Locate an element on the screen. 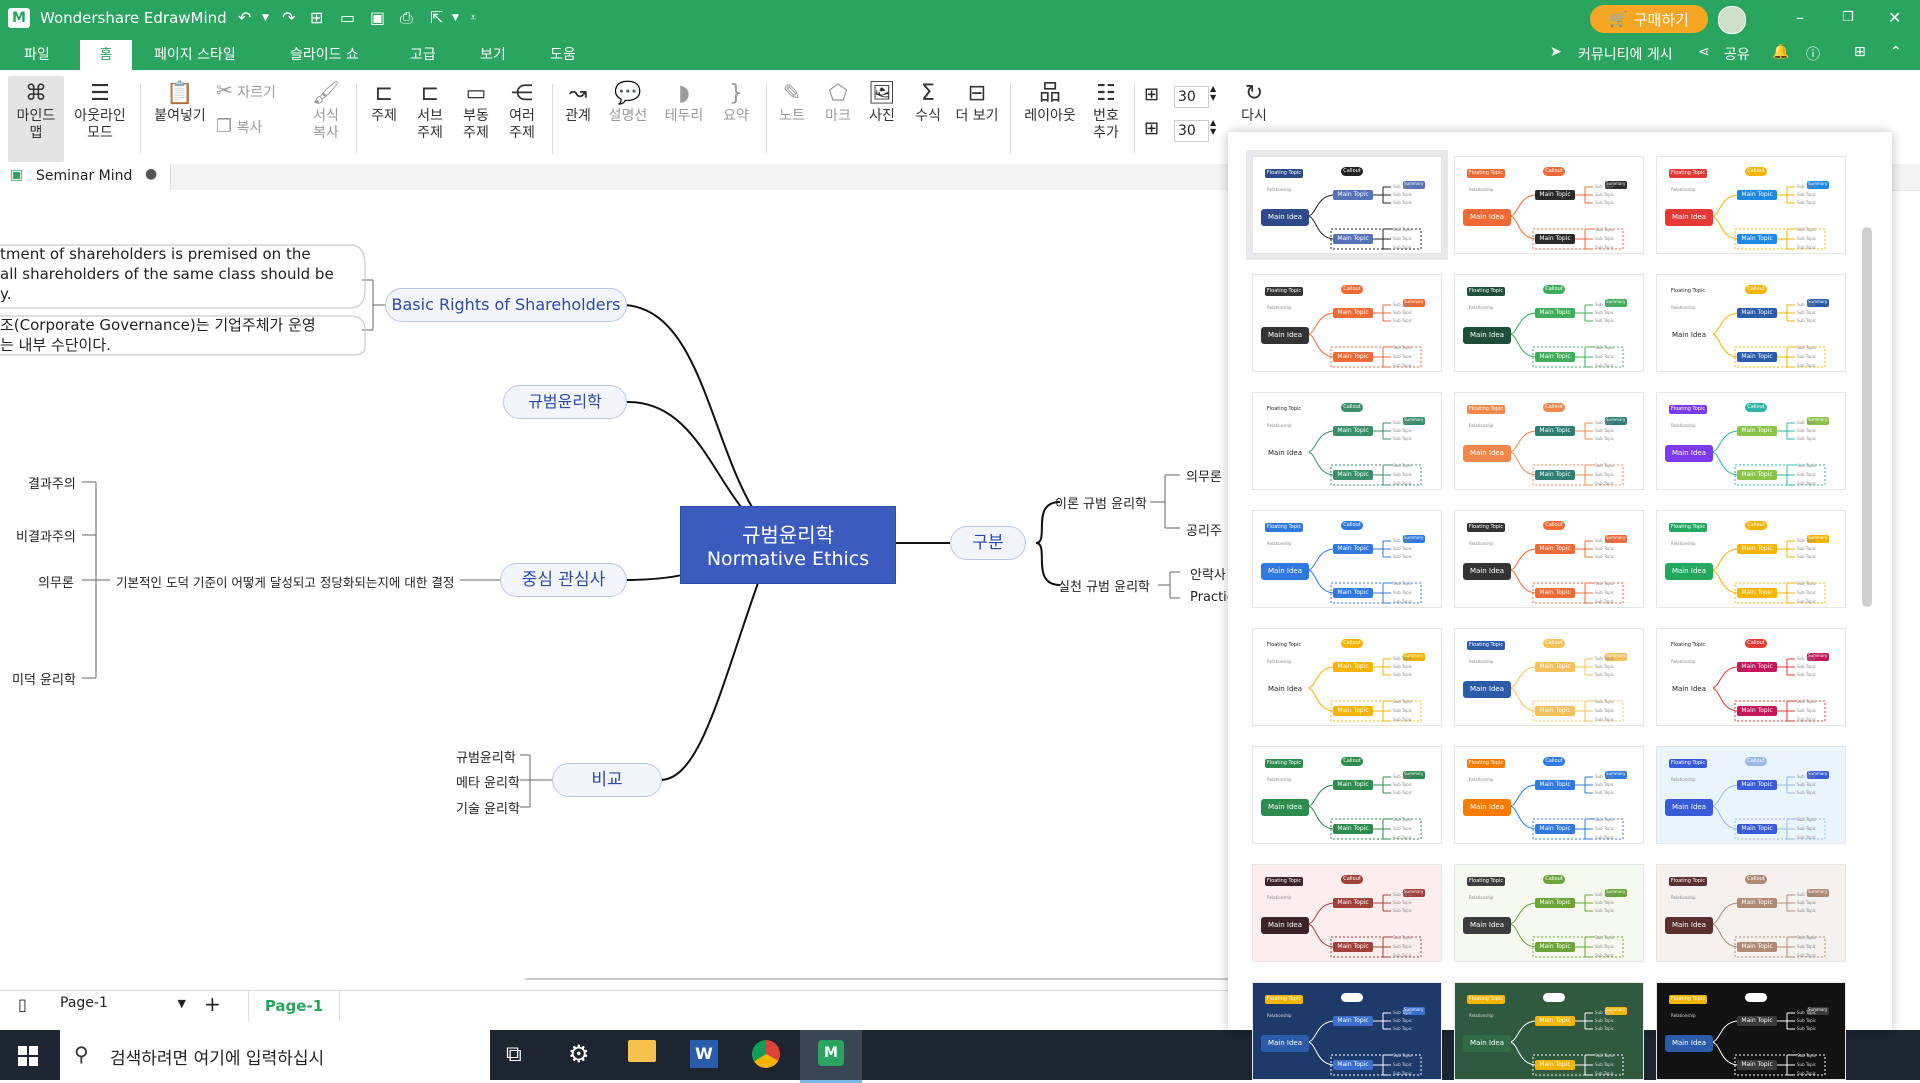 Image resolution: width=1920 pixels, height=1083 pixels. save-icon: ▣ is located at coordinates (377, 17).